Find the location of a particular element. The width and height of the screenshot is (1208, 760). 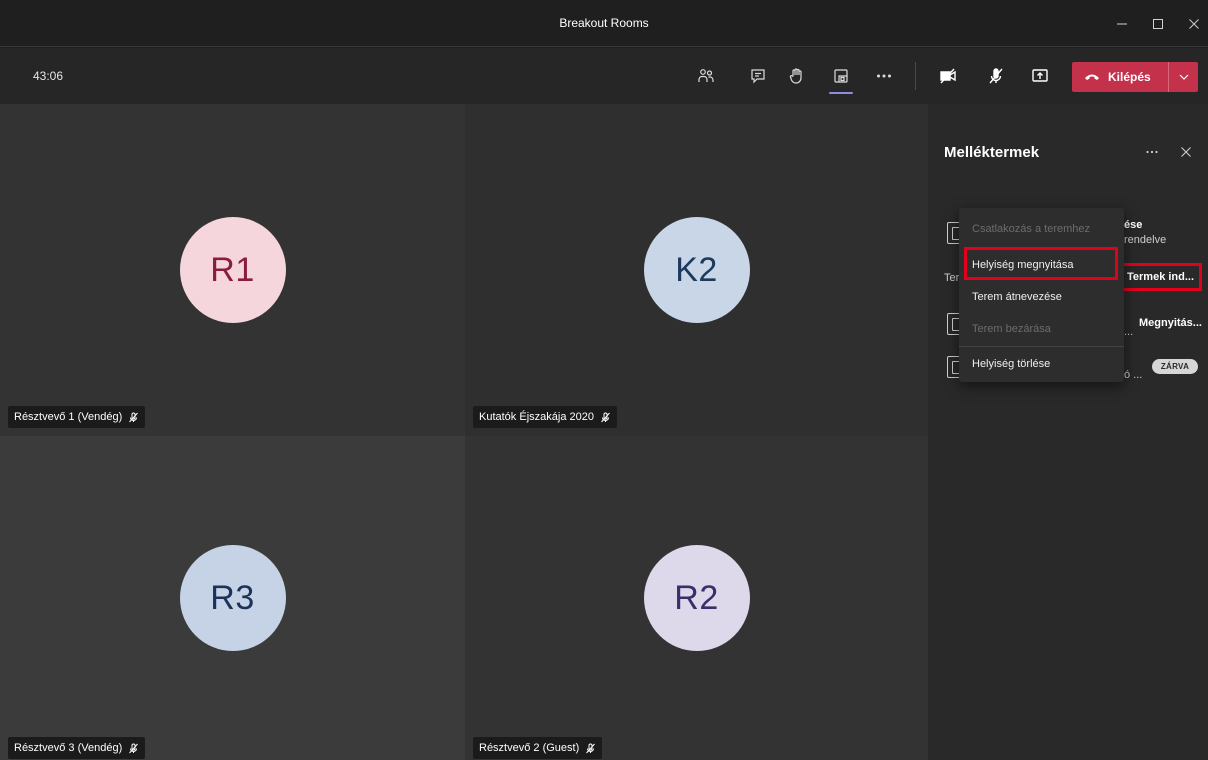

room-header-subtext: rendelve is located at coordinates (1145, 240).